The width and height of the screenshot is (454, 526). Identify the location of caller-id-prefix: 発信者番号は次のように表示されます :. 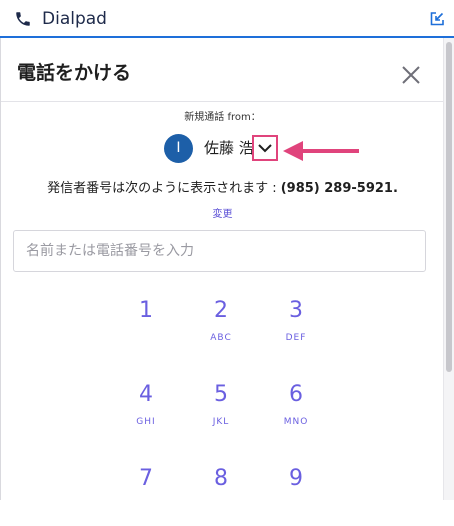
(164, 188).